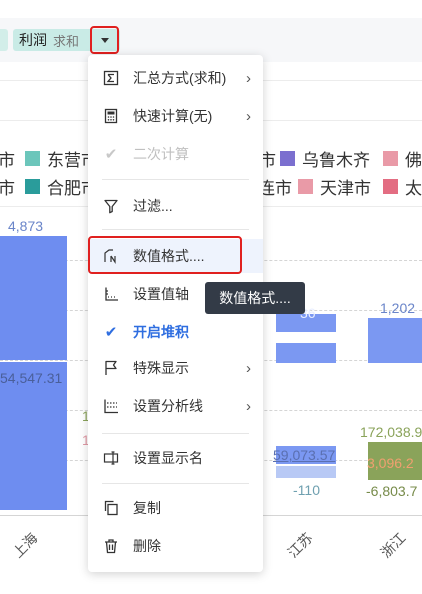  Describe the element at coordinates (31, 378) in the screenshot. I see `data-label: 54,547.31` at that location.